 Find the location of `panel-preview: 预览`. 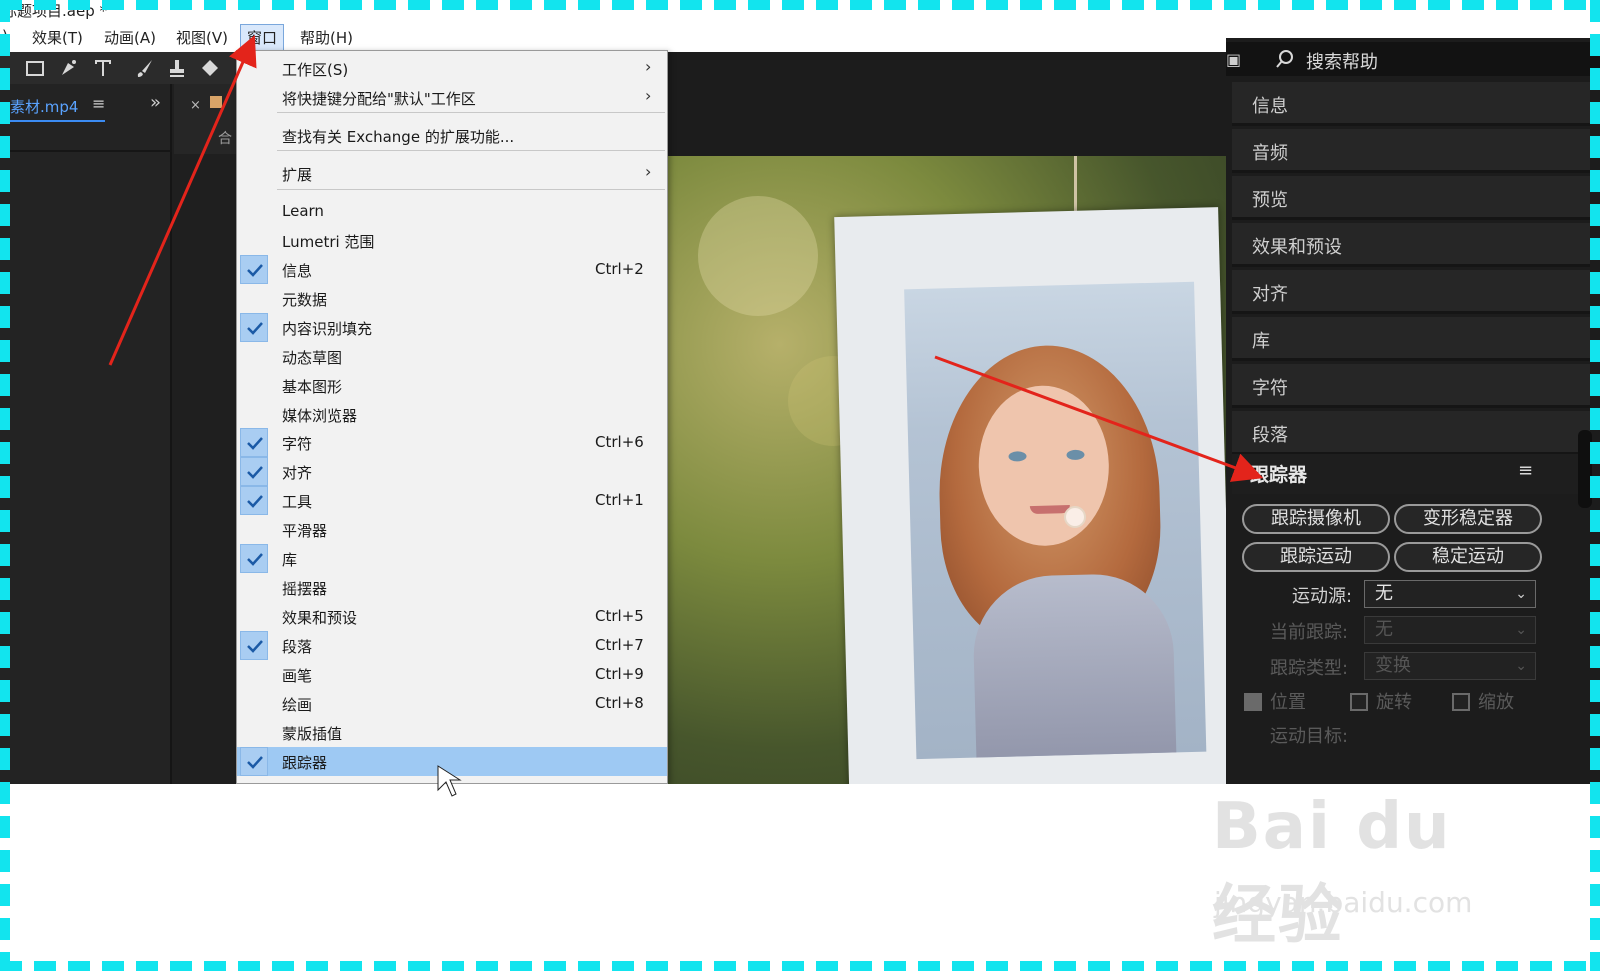

panel-preview: 预览 is located at coordinates (1411, 198).